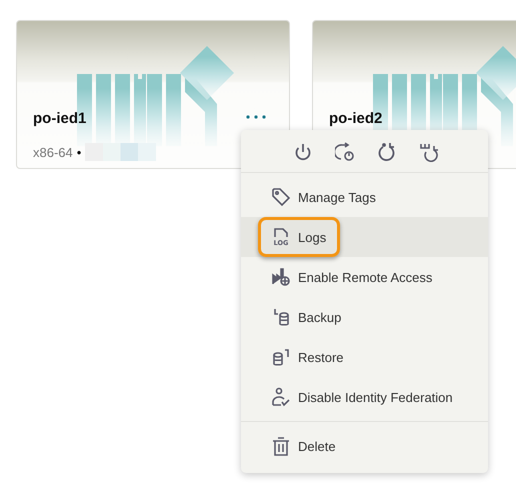 The image size is (516, 499). Describe the element at coordinates (364, 197) in the screenshot. I see `menu-item: Manage Tags` at that location.